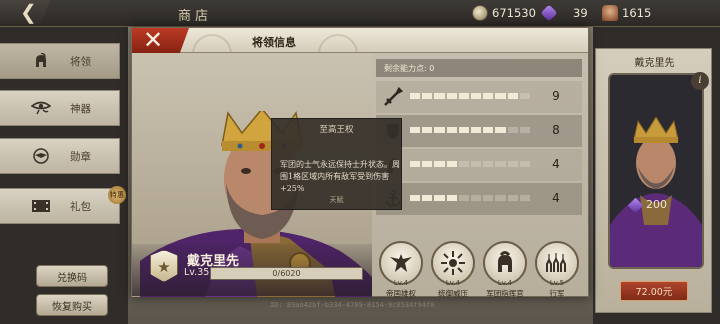  I want to click on sidebar-item-medals: 勋章, so click(60, 156).